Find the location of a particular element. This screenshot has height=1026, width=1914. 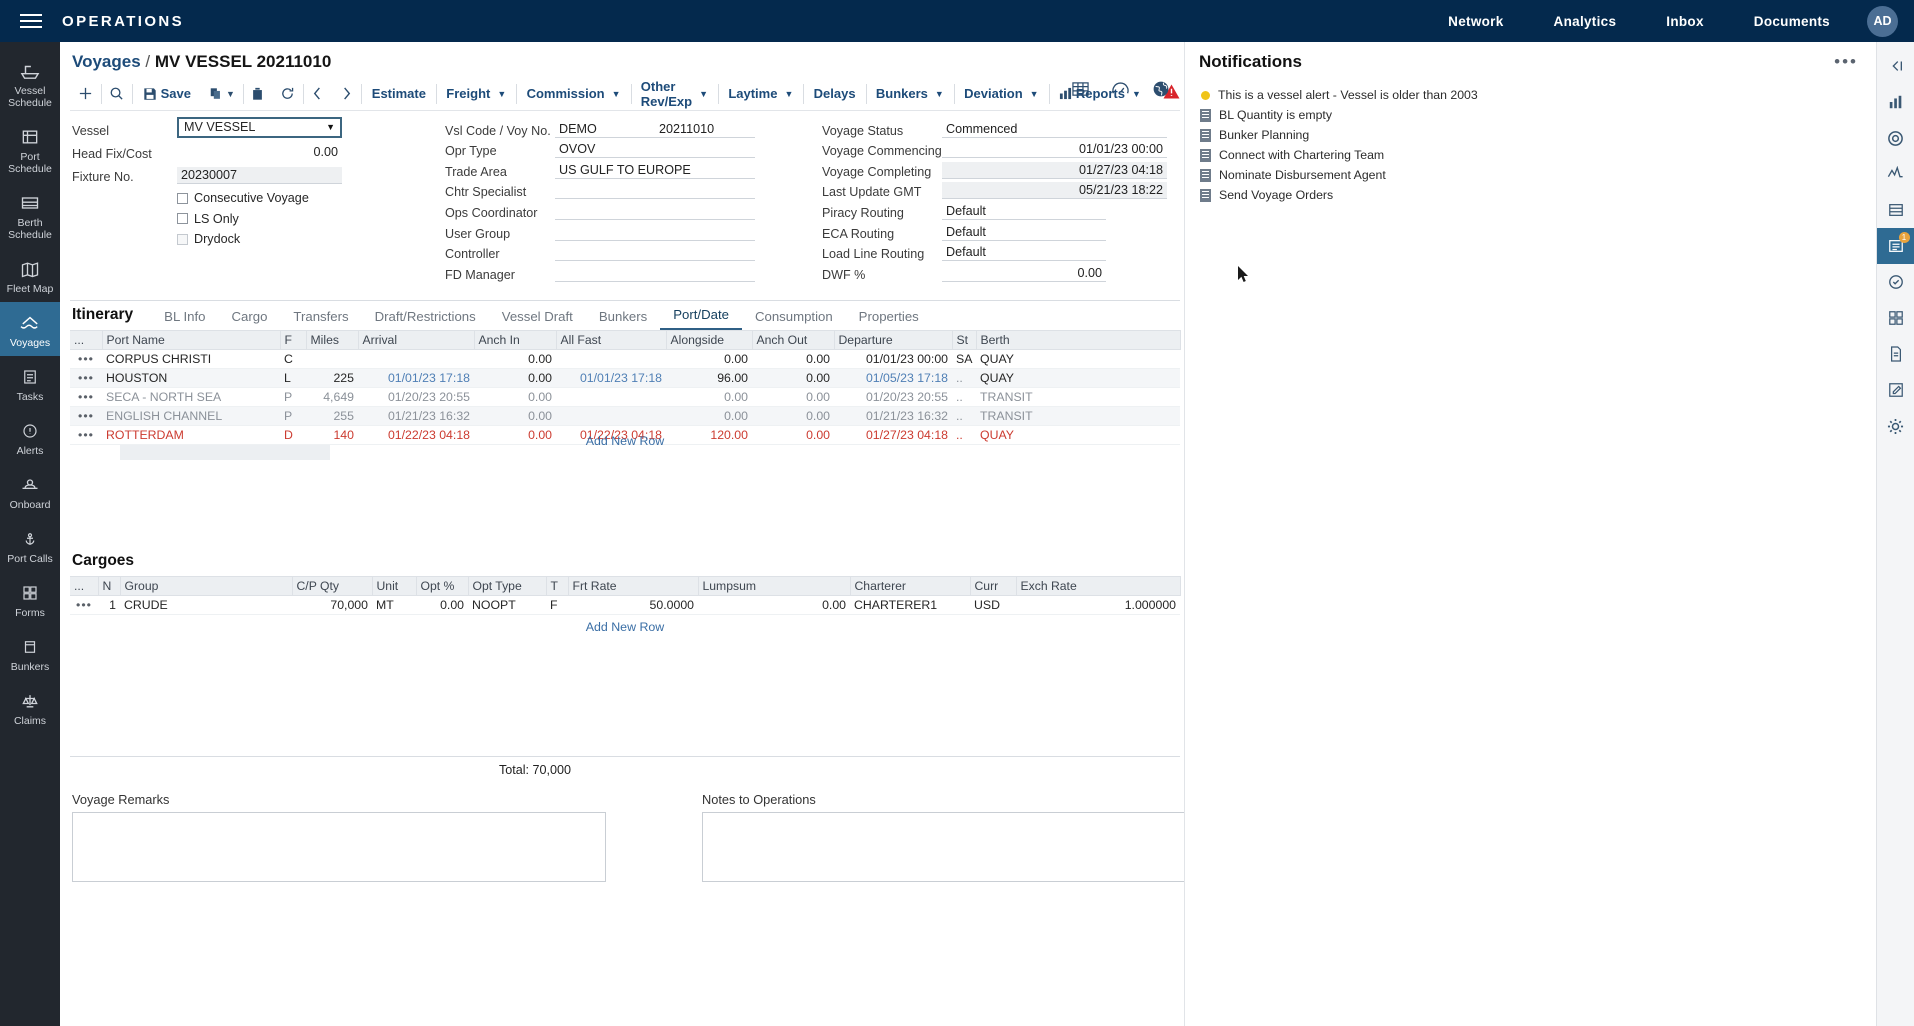

sidebar-item-vessel-schedule: Vessel Schedule is located at coordinates (30, 83).